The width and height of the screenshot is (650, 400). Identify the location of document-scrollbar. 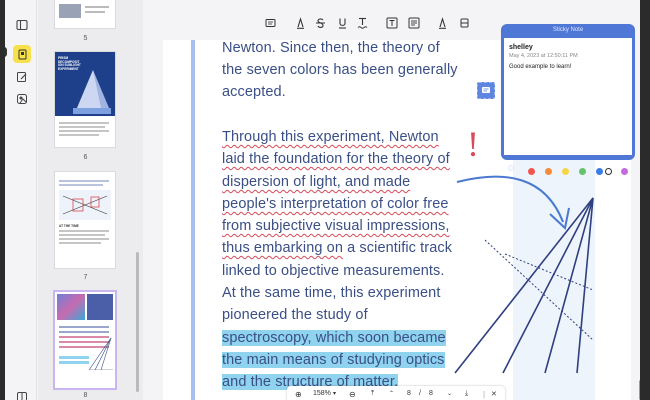
(639, 390).